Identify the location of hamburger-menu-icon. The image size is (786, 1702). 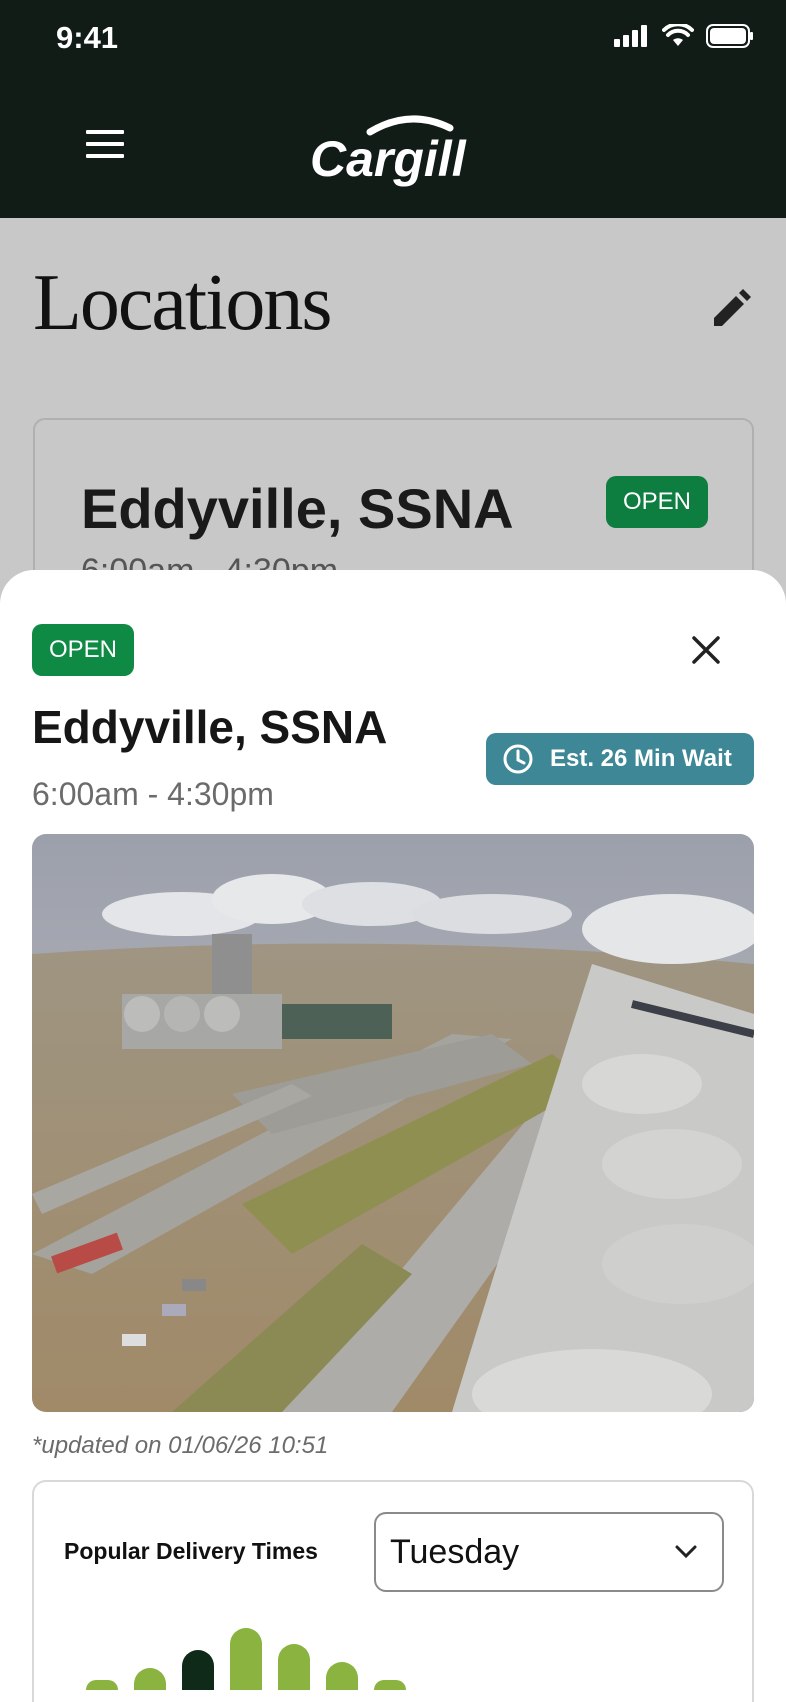
(106, 145).